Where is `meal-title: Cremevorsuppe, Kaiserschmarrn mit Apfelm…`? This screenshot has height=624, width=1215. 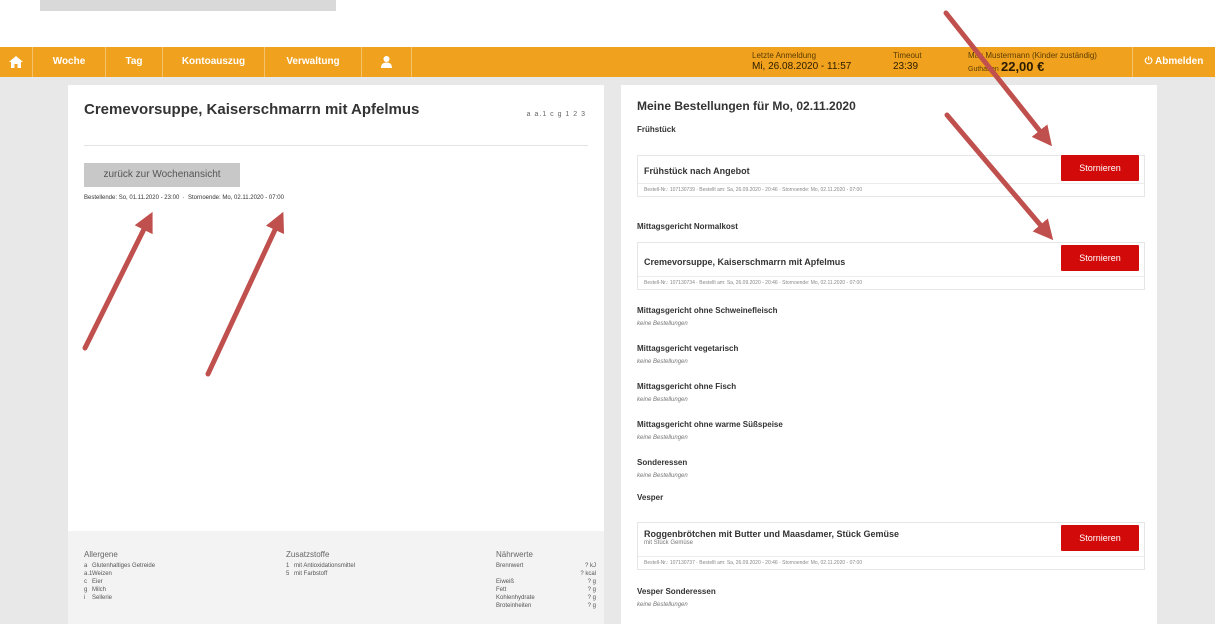 meal-title: Cremevorsuppe, Kaiserschmarrn mit Apfelm… is located at coordinates (252, 109).